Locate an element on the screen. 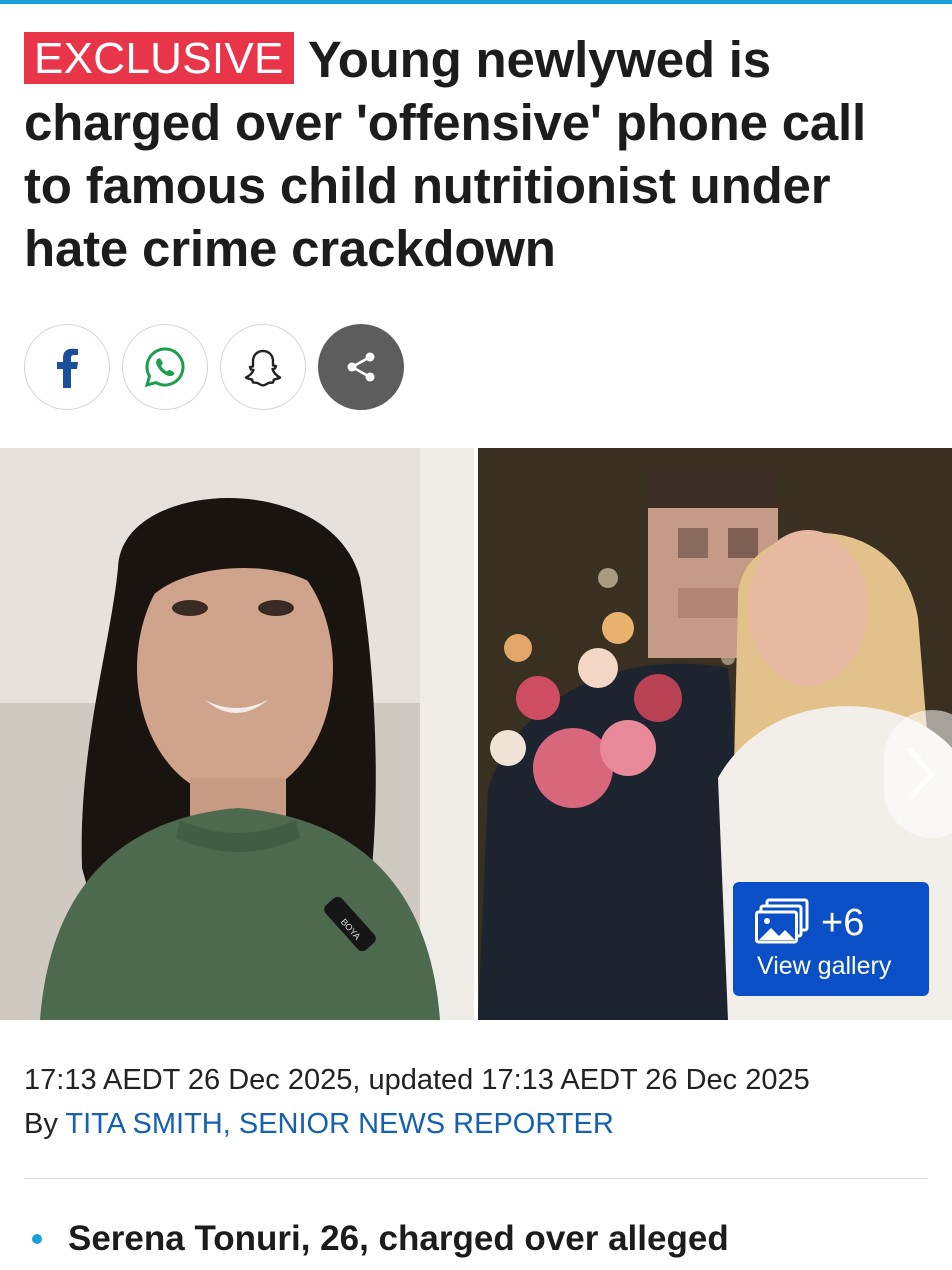  view-gallery-button: +6 View gallery is located at coordinates (831, 939).